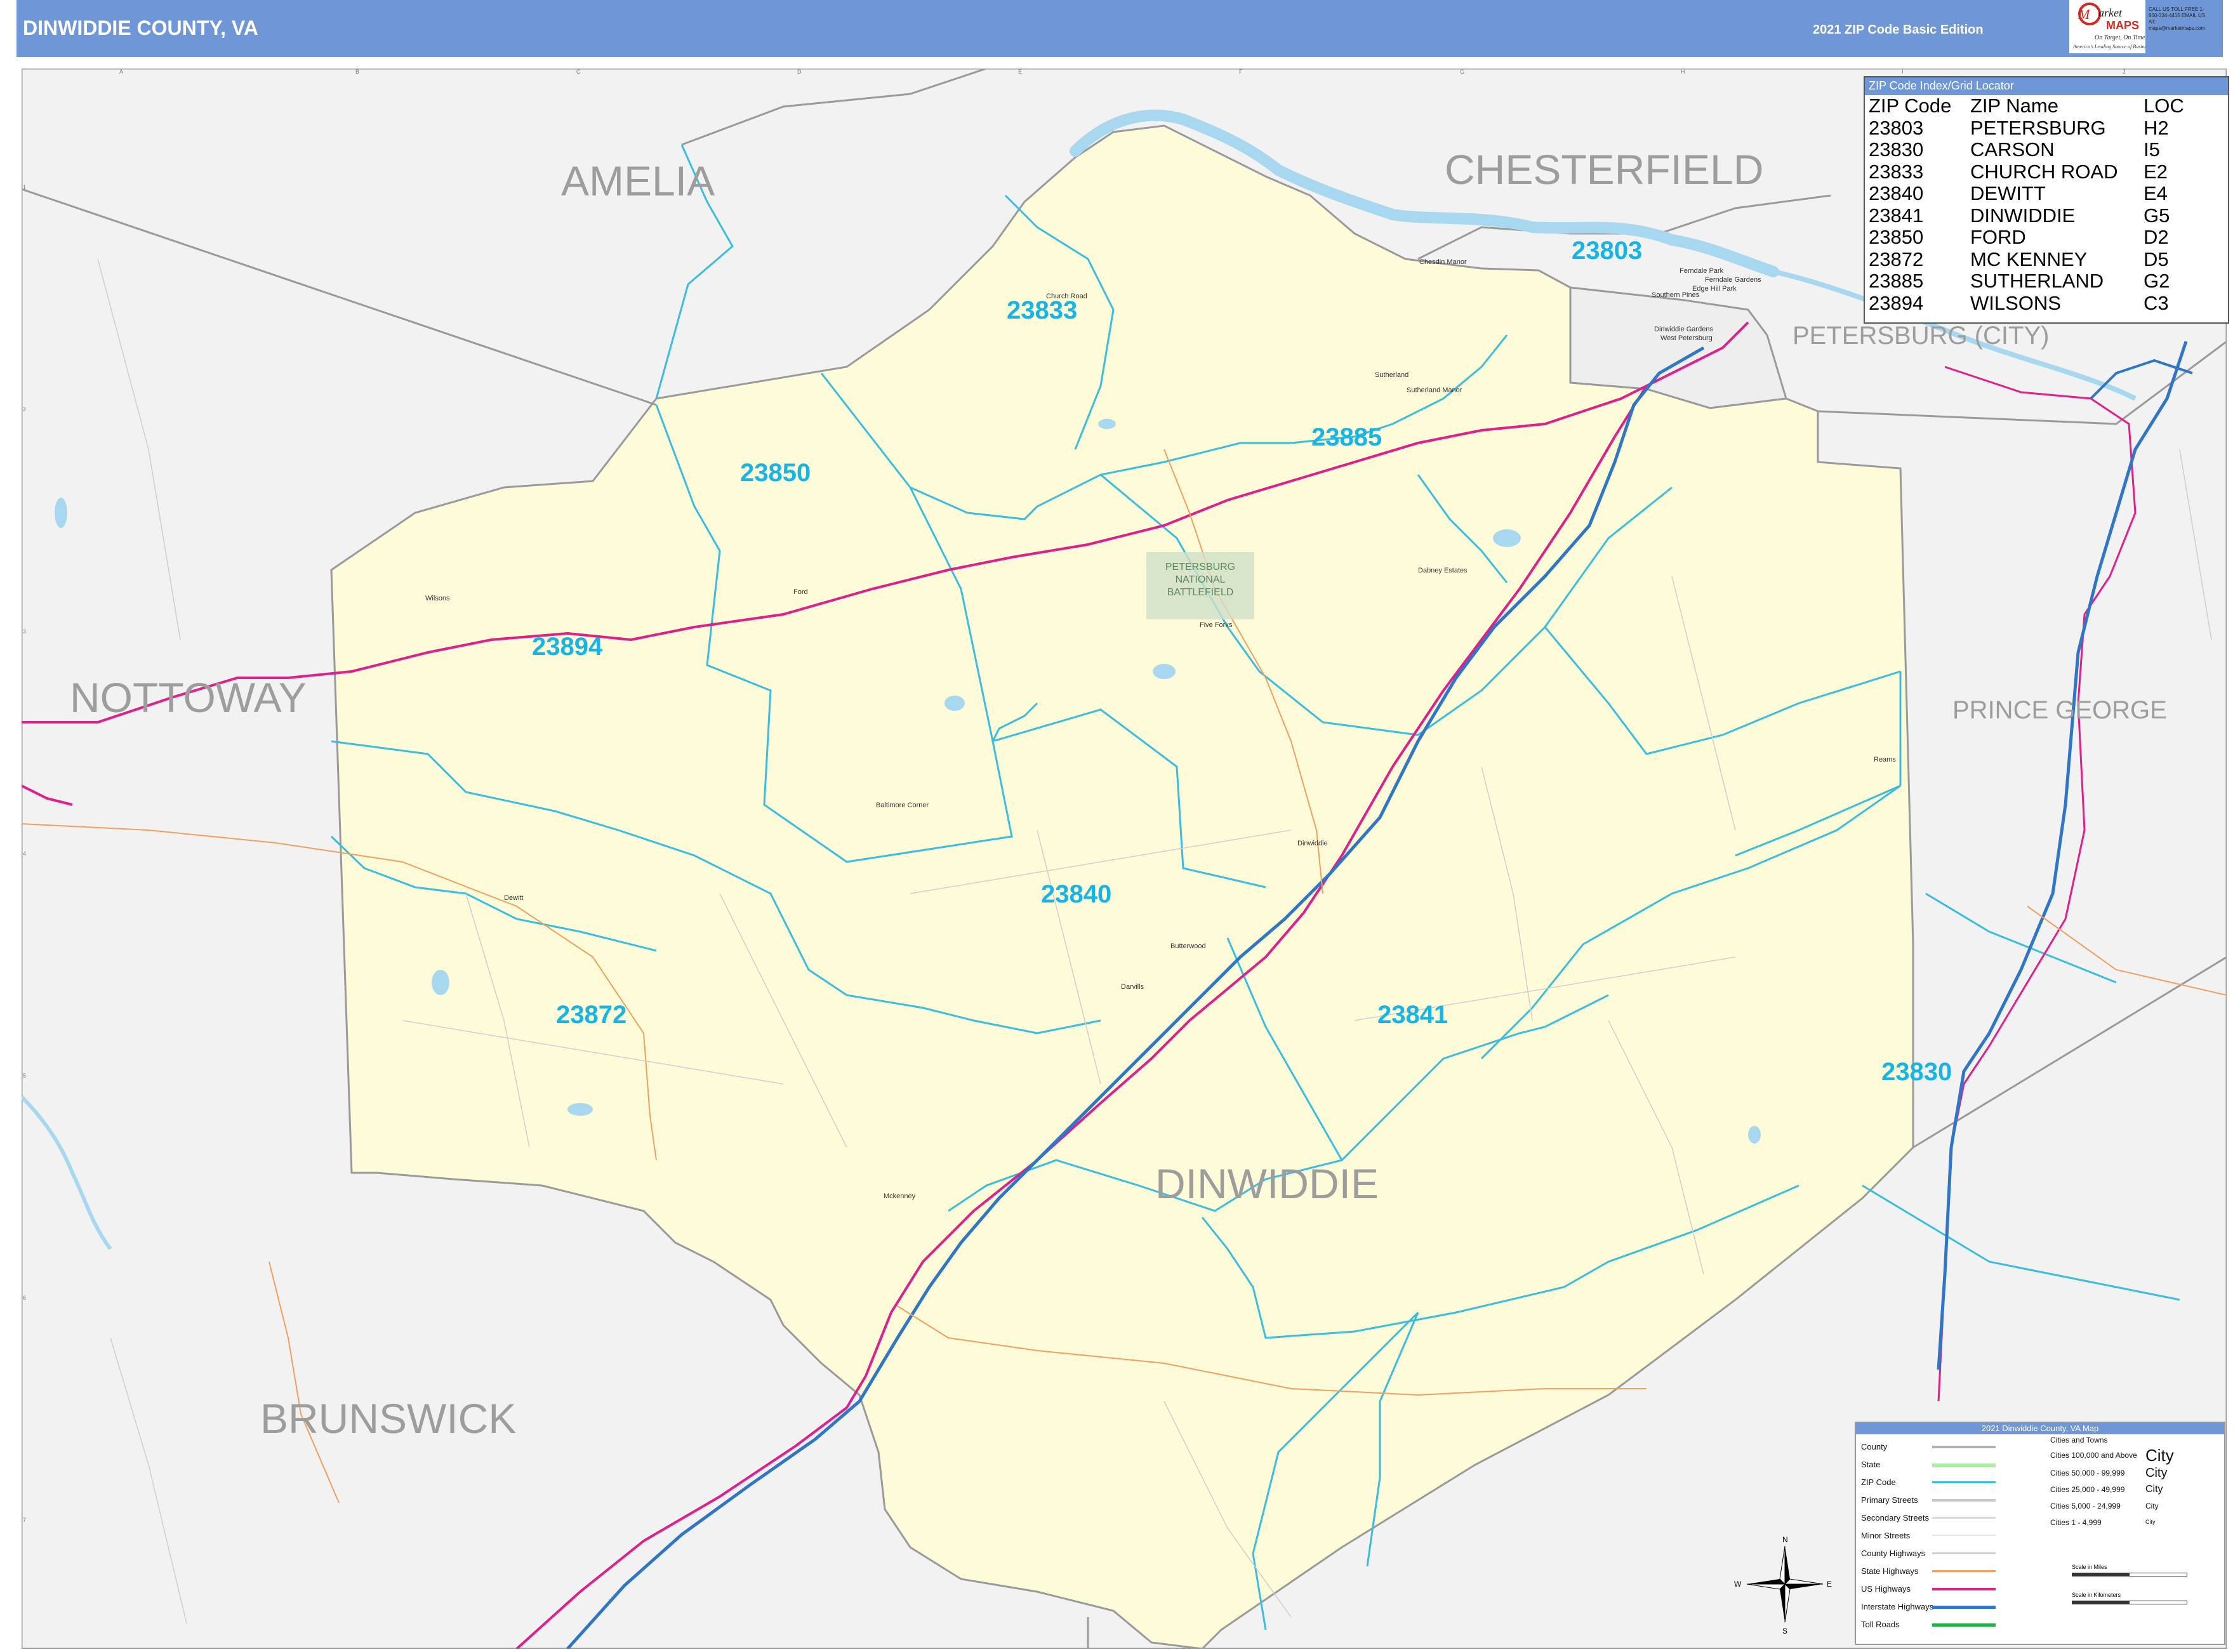 The height and width of the screenshot is (1652, 2240). What do you see at coordinates (1434, 390) in the screenshot?
I see `place-sutherland-manor: Sutherland Manor` at bounding box center [1434, 390].